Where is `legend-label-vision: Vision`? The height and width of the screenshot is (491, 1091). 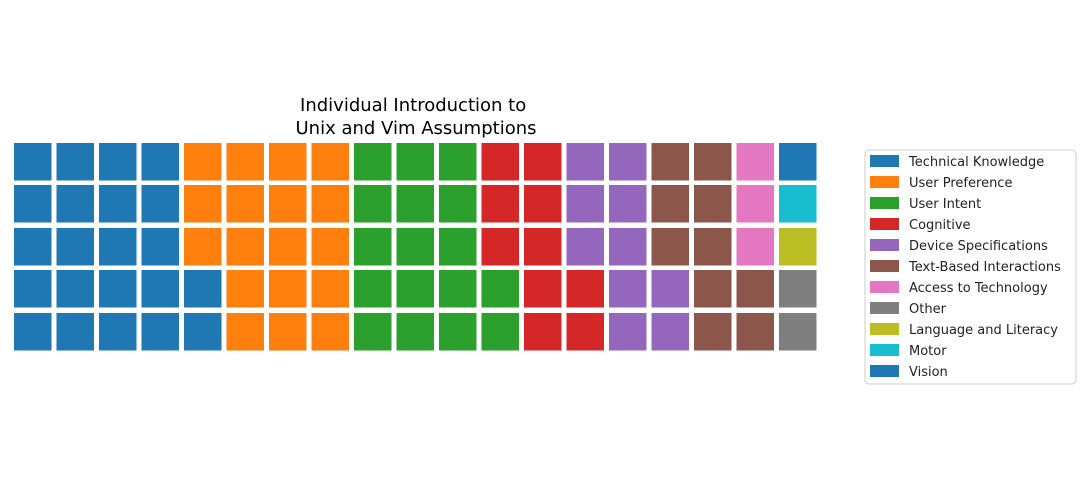 legend-label-vision: Vision is located at coordinates (928, 372).